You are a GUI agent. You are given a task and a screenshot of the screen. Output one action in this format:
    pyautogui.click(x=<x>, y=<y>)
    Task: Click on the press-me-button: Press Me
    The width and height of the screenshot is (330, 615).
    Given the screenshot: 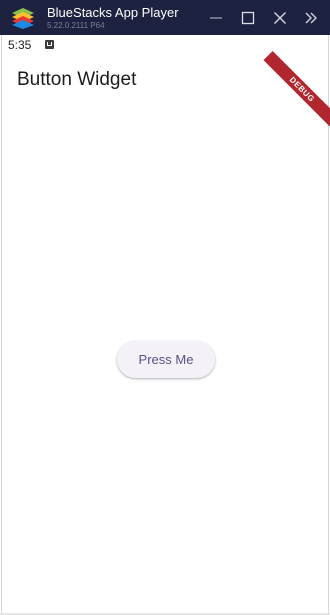 What is the action you would take?
    pyautogui.click(x=166, y=359)
    